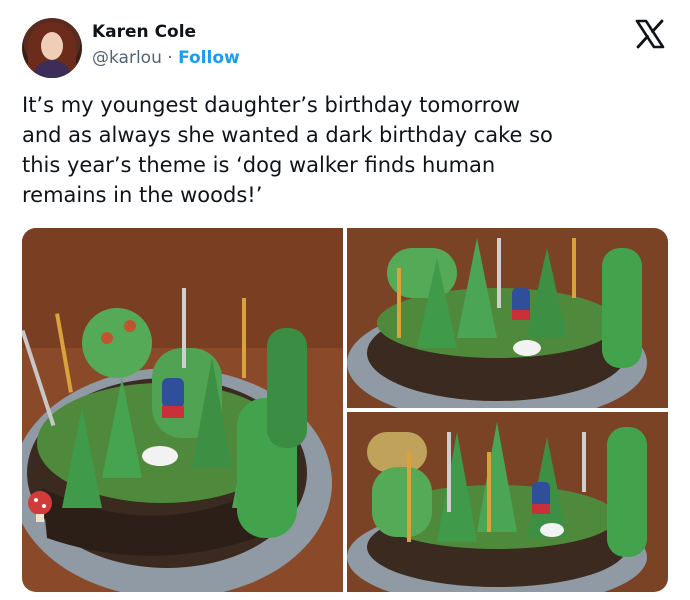 Image resolution: width=690 pixels, height=600 pixels. What do you see at coordinates (166, 58) in the screenshot?
I see `author-handle-row: @karlou · Follow` at bounding box center [166, 58].